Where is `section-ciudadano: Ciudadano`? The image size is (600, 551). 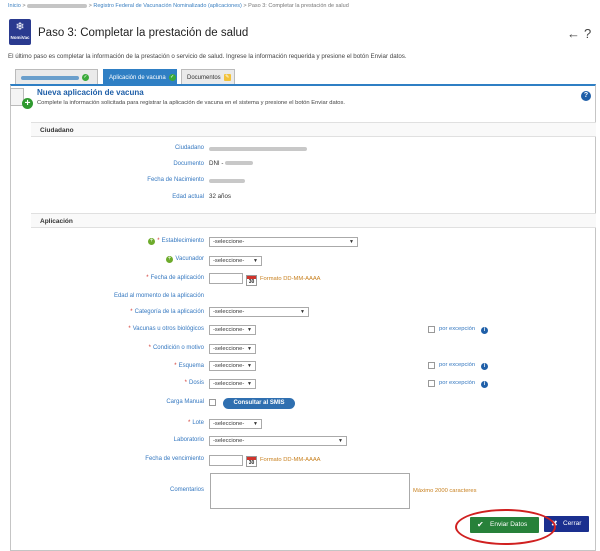 section-ciudadano: Ciudadano is located at coordinates (313, 129).